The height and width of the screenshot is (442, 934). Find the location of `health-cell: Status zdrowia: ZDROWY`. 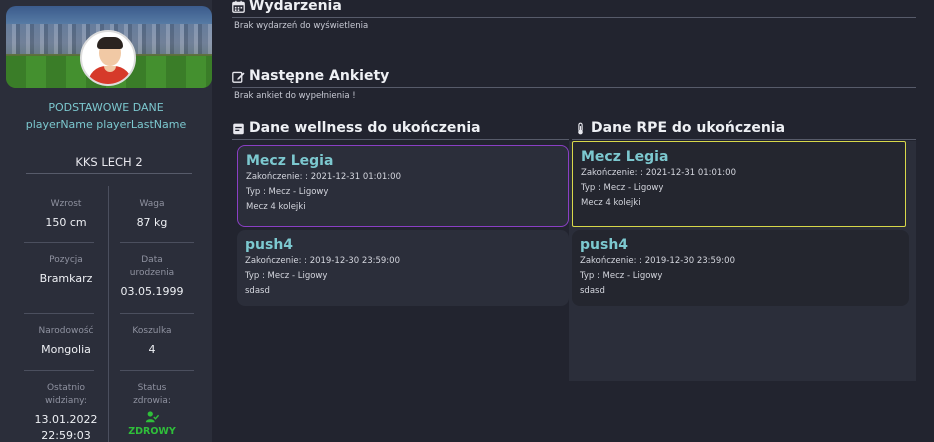

health-cell: Status zdrowia: ZDROWY is located at coordinates (152, 409).